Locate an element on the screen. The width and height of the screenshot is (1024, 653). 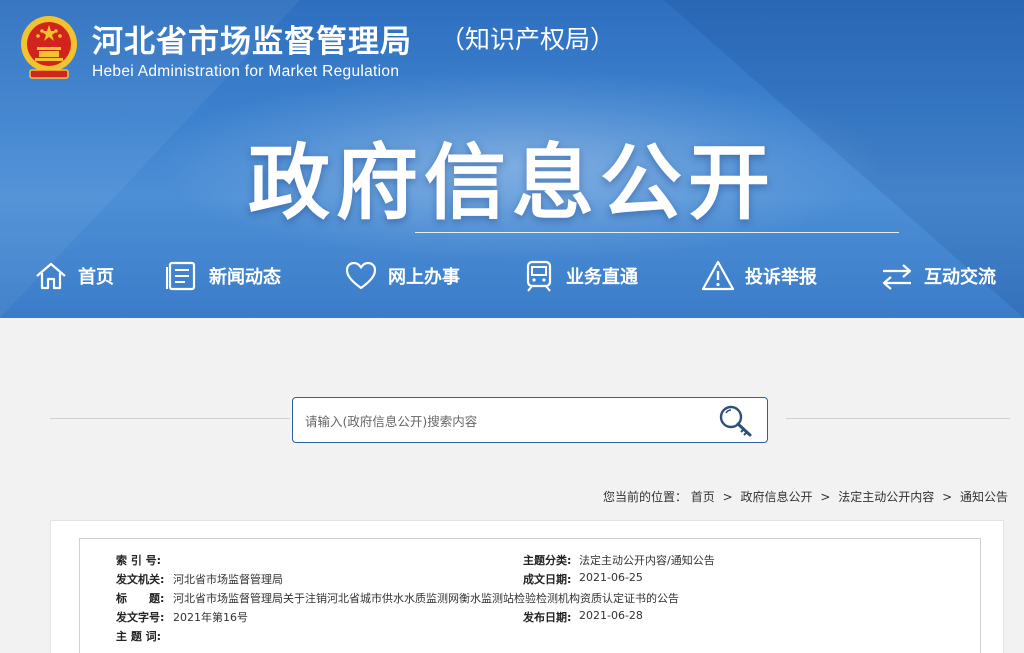
heart-icon is located at coordinates (361, 275).